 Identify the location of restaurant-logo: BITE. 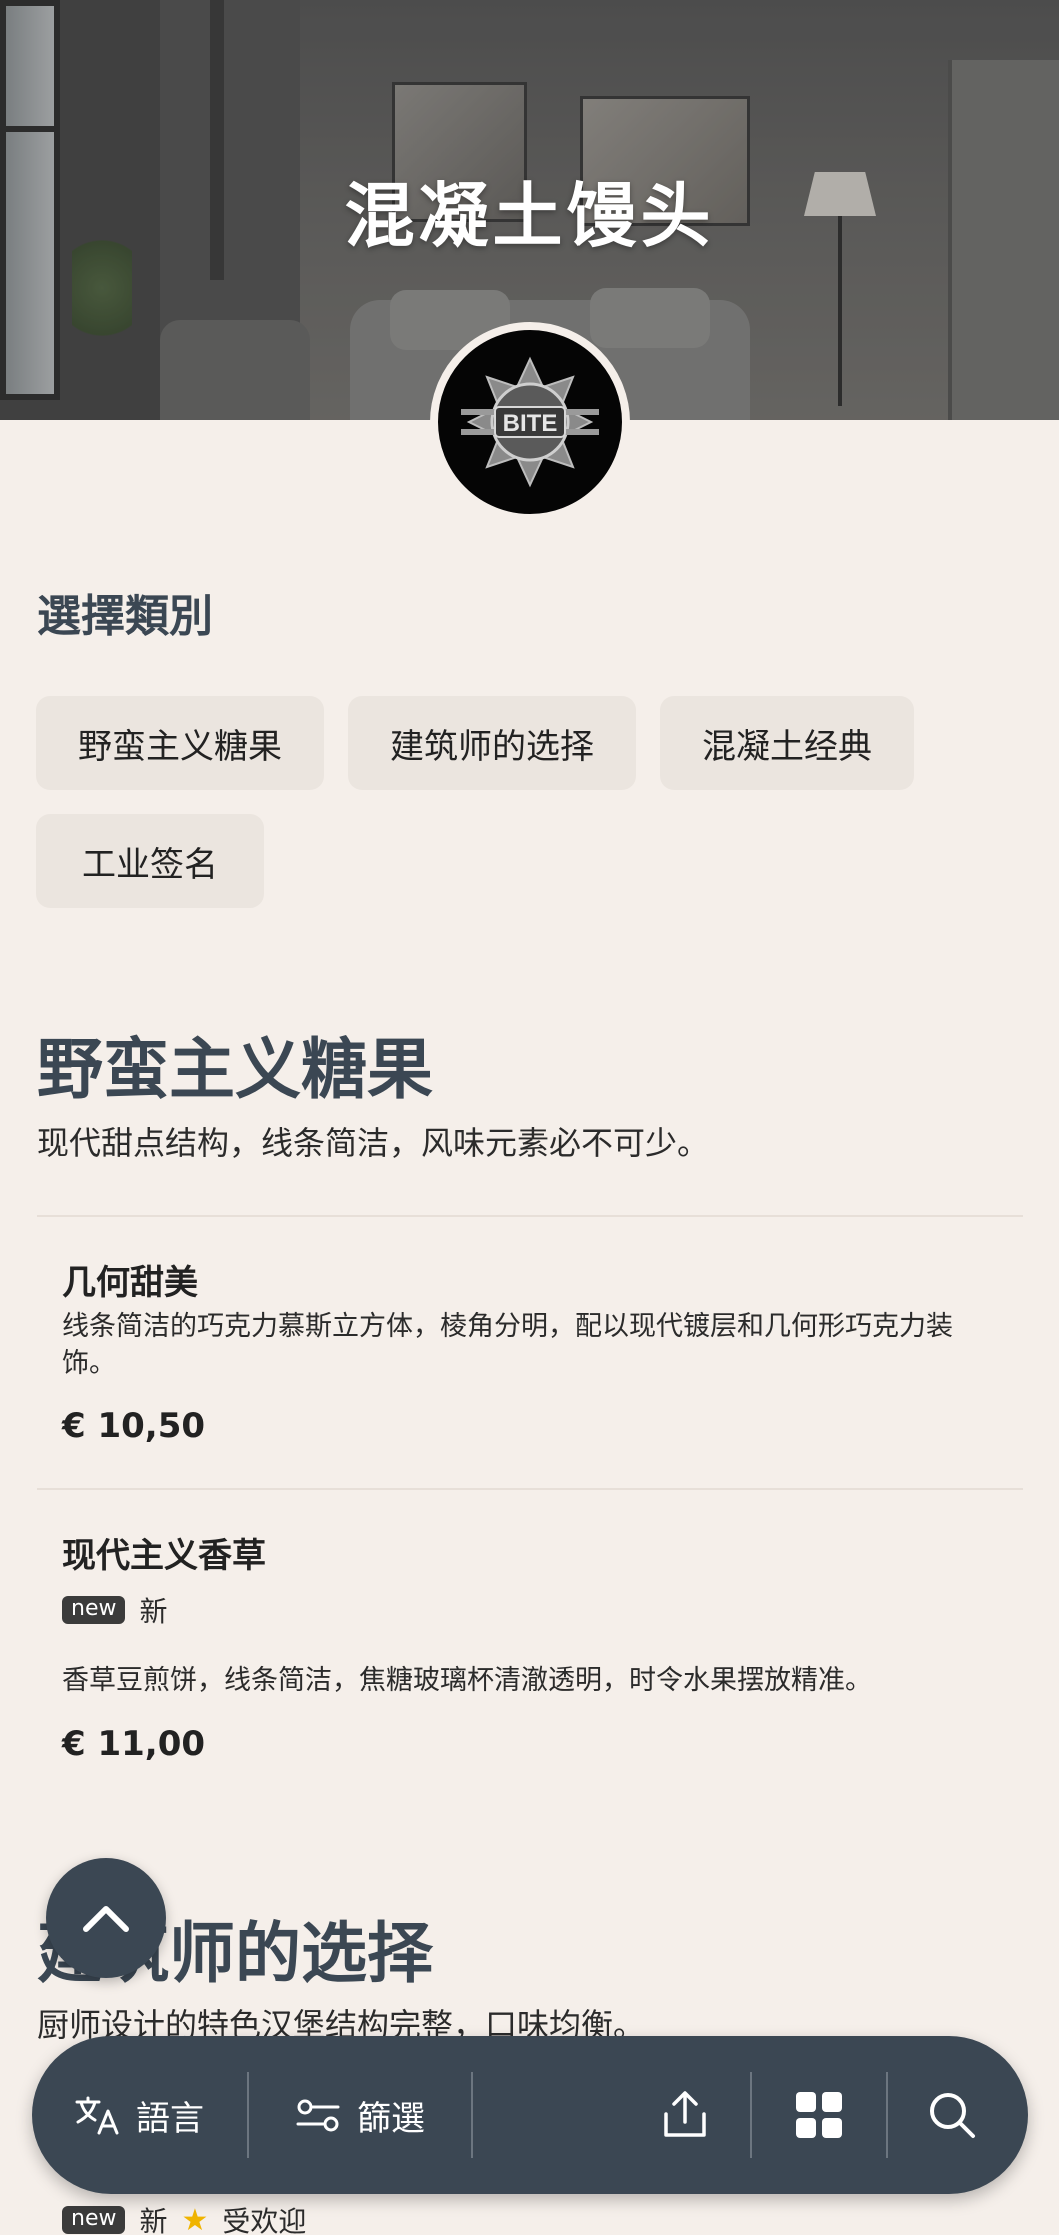
(530, 422).